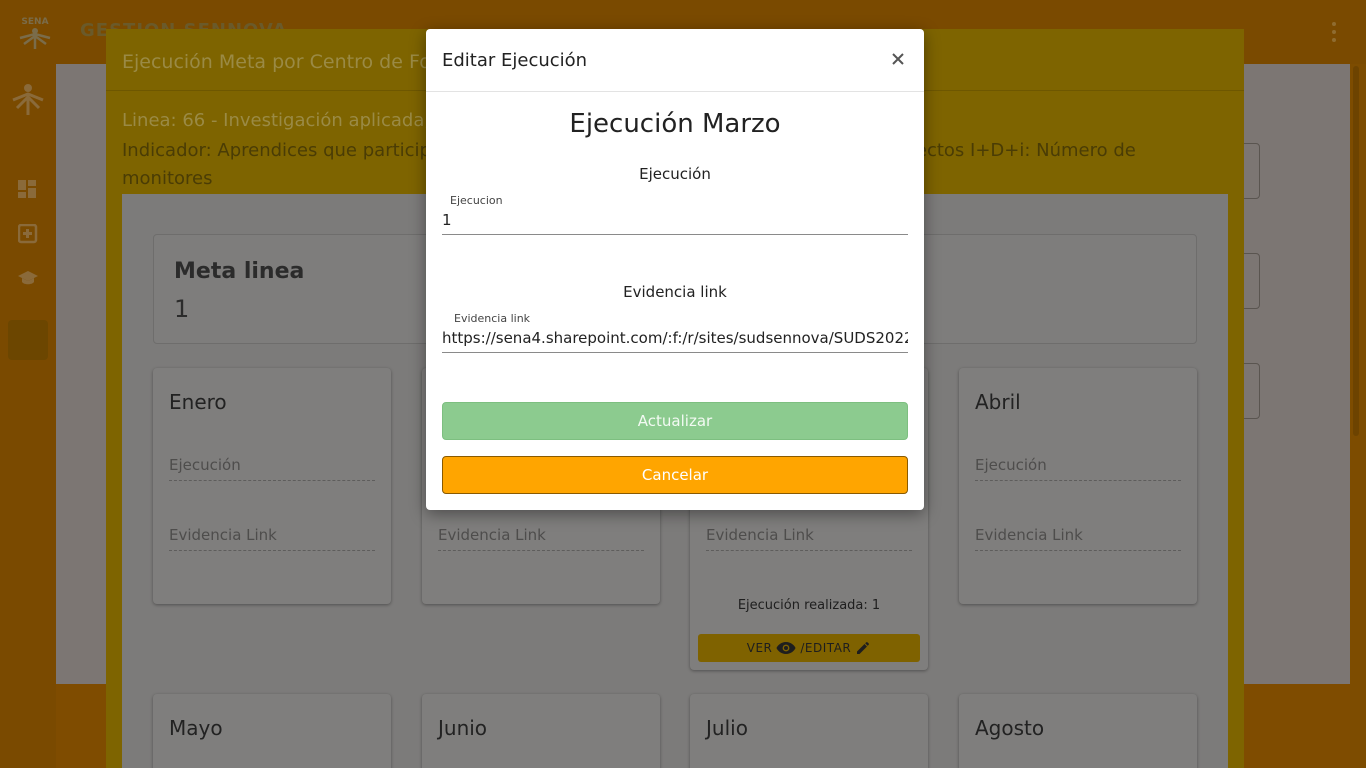 The image size is (1366, 768). I want to click on medical-box-icon, so click(28, 234).